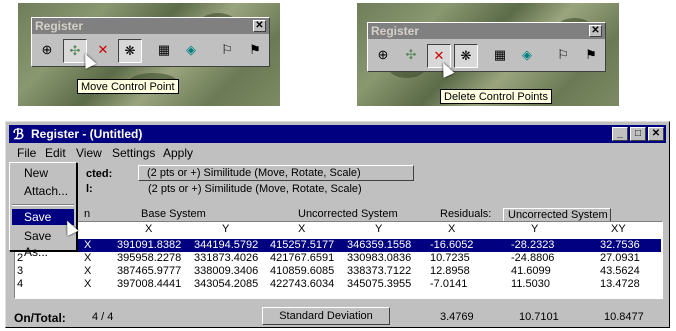 The height and width of the screenshot is (331, 676). I want to click on menu-file: File, so click(26, 153).